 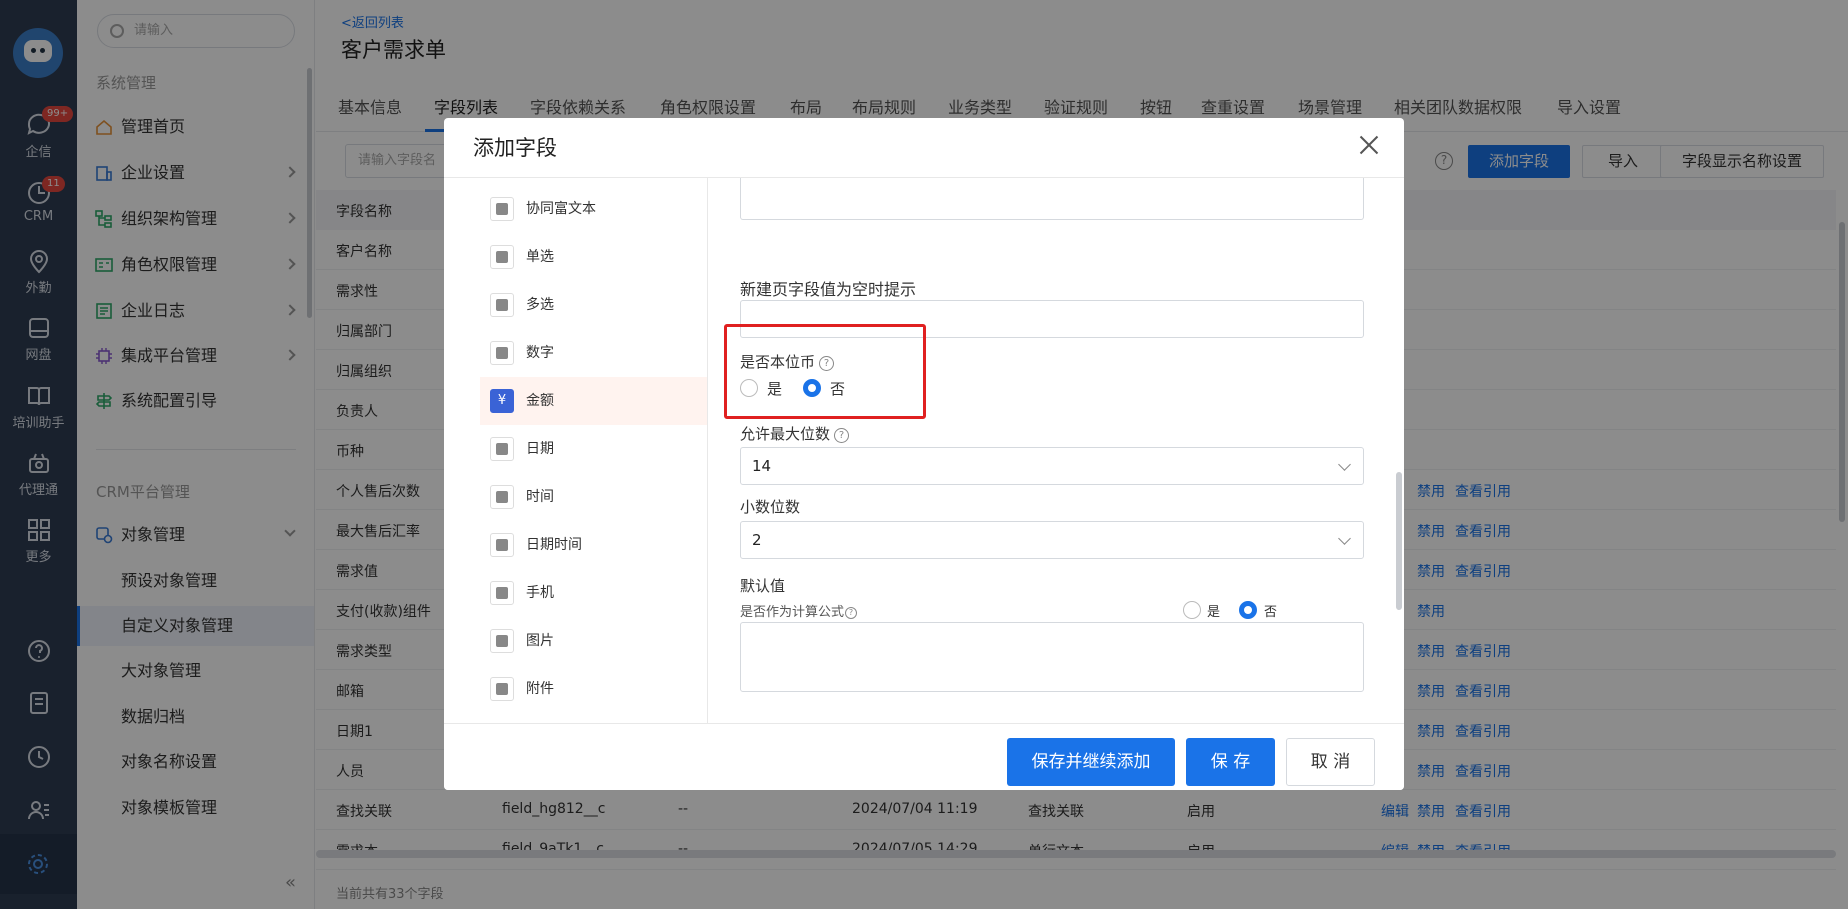 I want to click on field-type-item: 图片, so click(x=593, y=641).